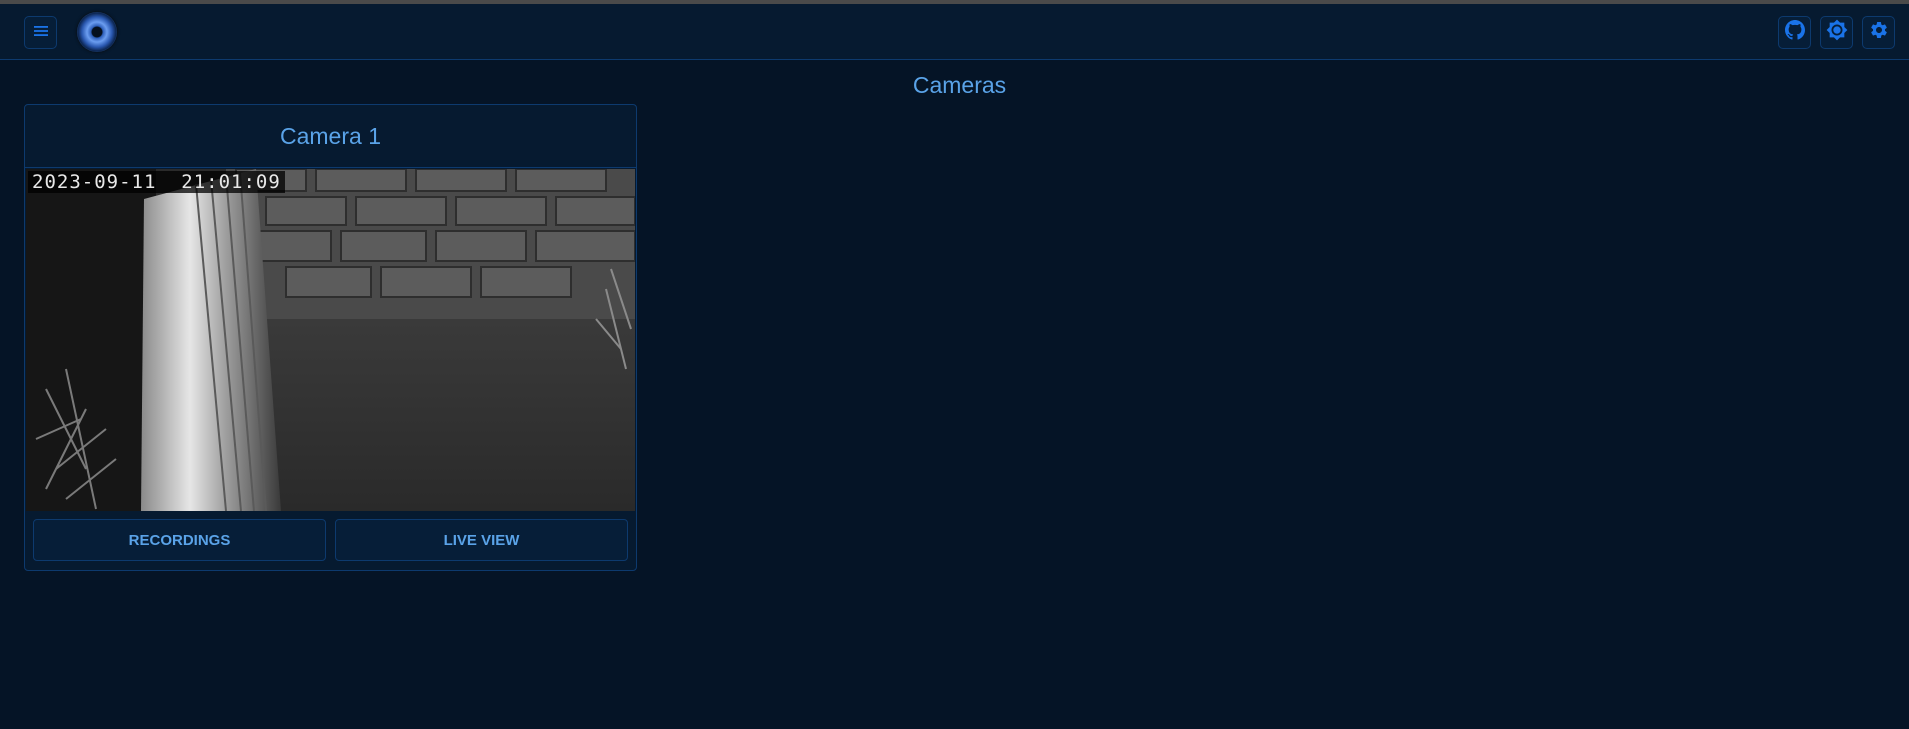 The width and height of the screenshot is (1909, 729). I want to click on brightness-icon, so click(1837, 32).